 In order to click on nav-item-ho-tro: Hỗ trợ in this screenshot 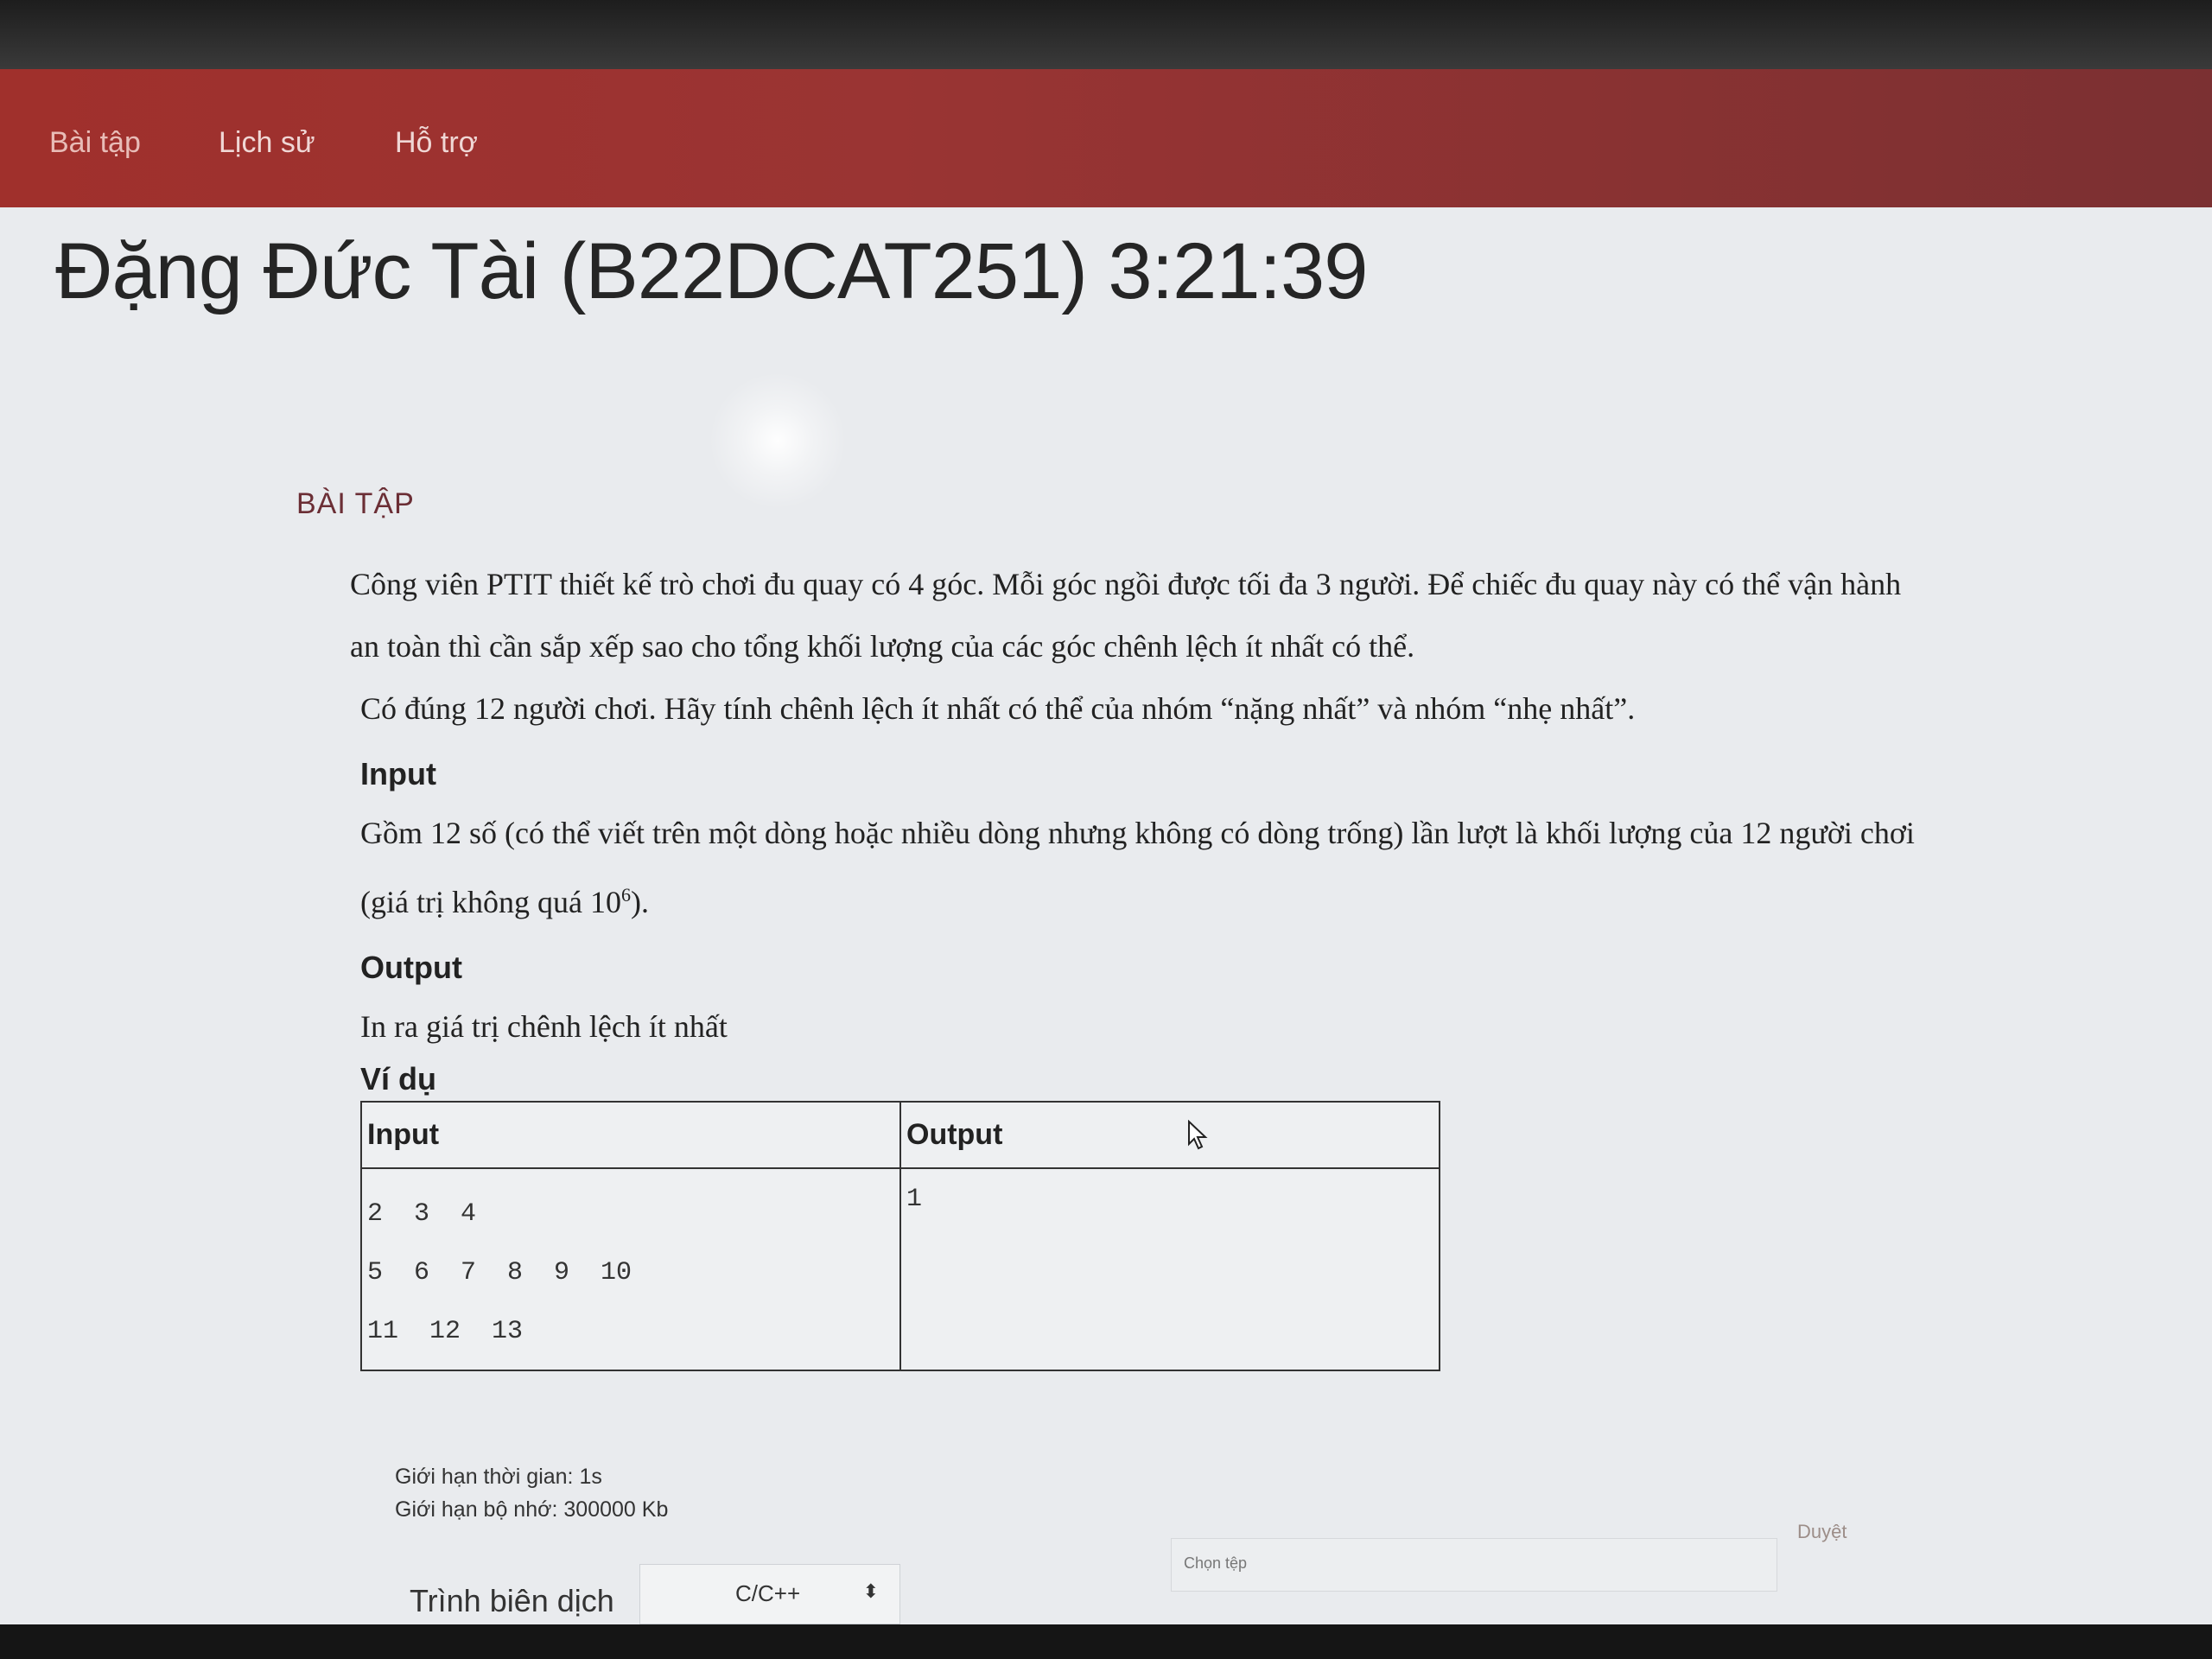, I will do `click(436, 143)`.